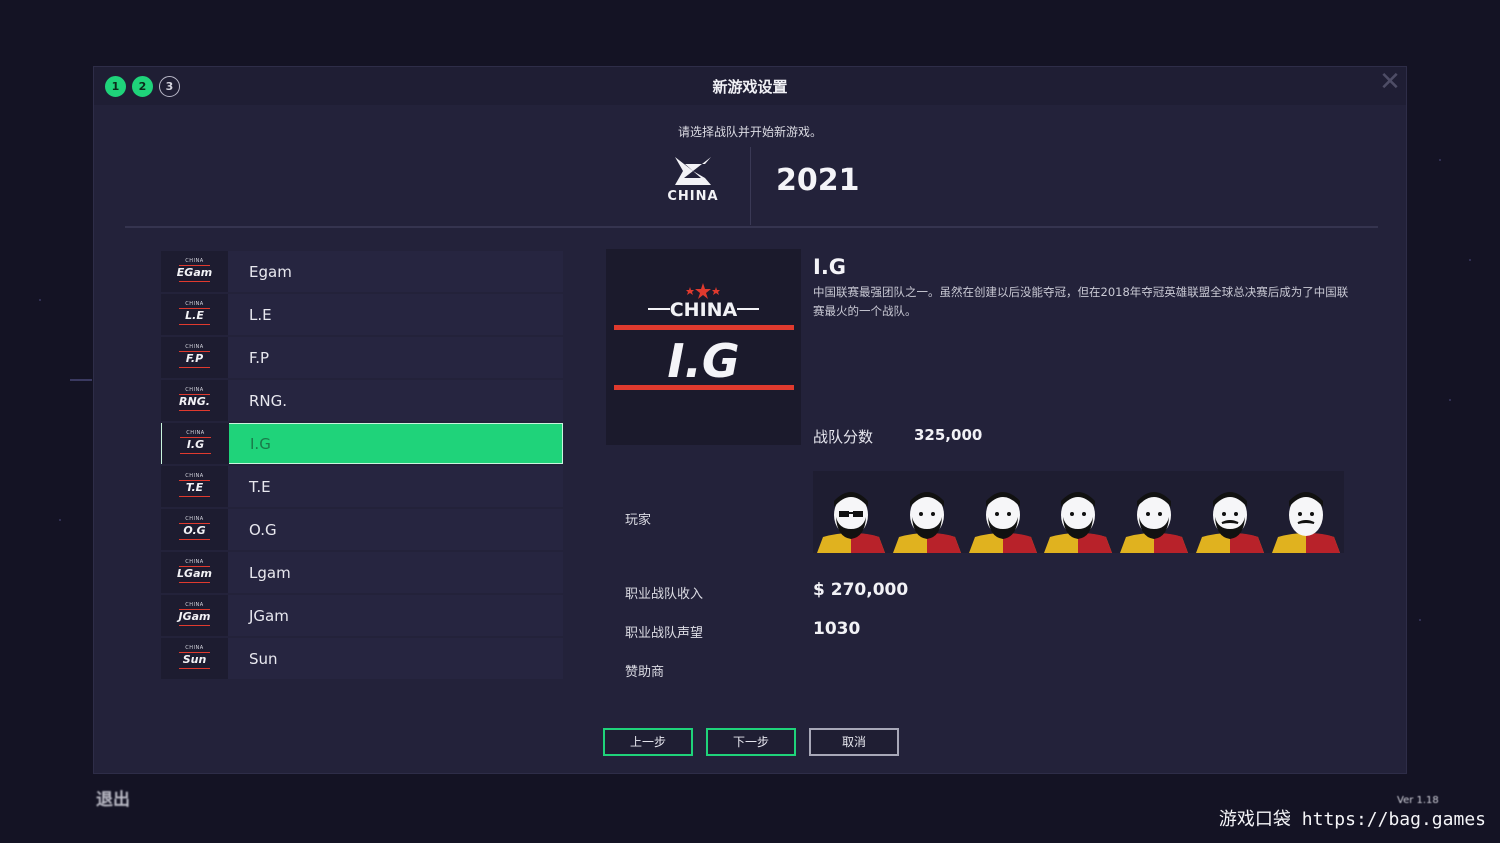 The width and height of the screenshot is (1500, 843). Describe the element at coordinates (1230, 512) in the screenshot. I see `mustache-beard-avatar` at that location.